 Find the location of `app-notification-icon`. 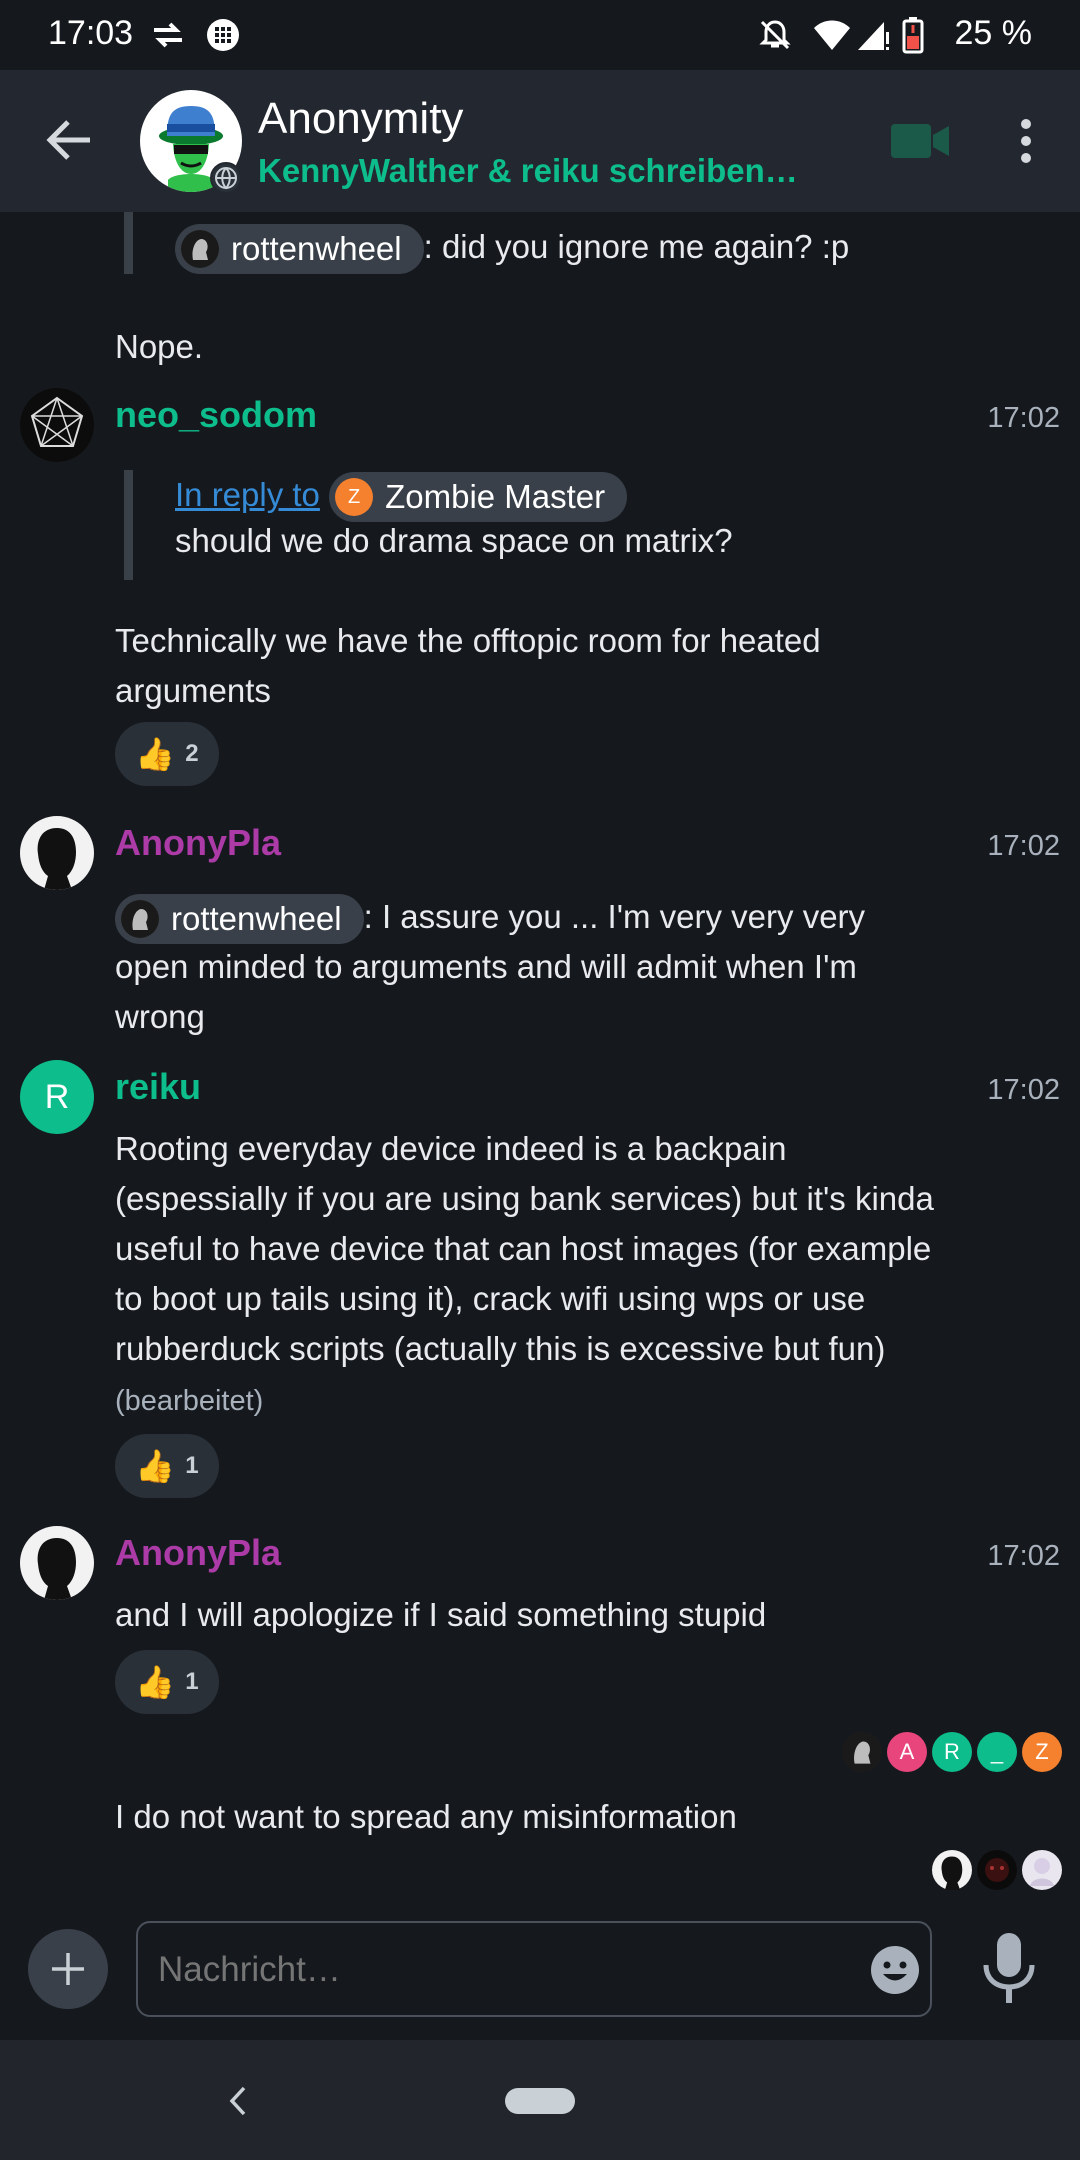

app-notification-icon is located at coordinates (223, 35).